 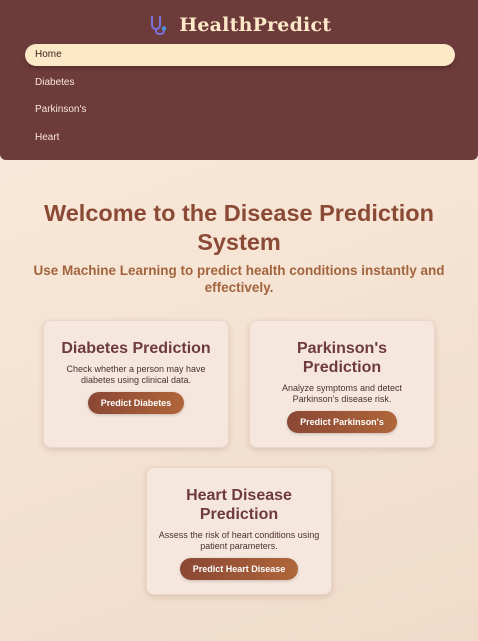 What do you see at coordinates (342, 422) in the screenshot?
I see `predict-parkinsons-button: Predict Parkinson's` at bounding box center [342, 422].